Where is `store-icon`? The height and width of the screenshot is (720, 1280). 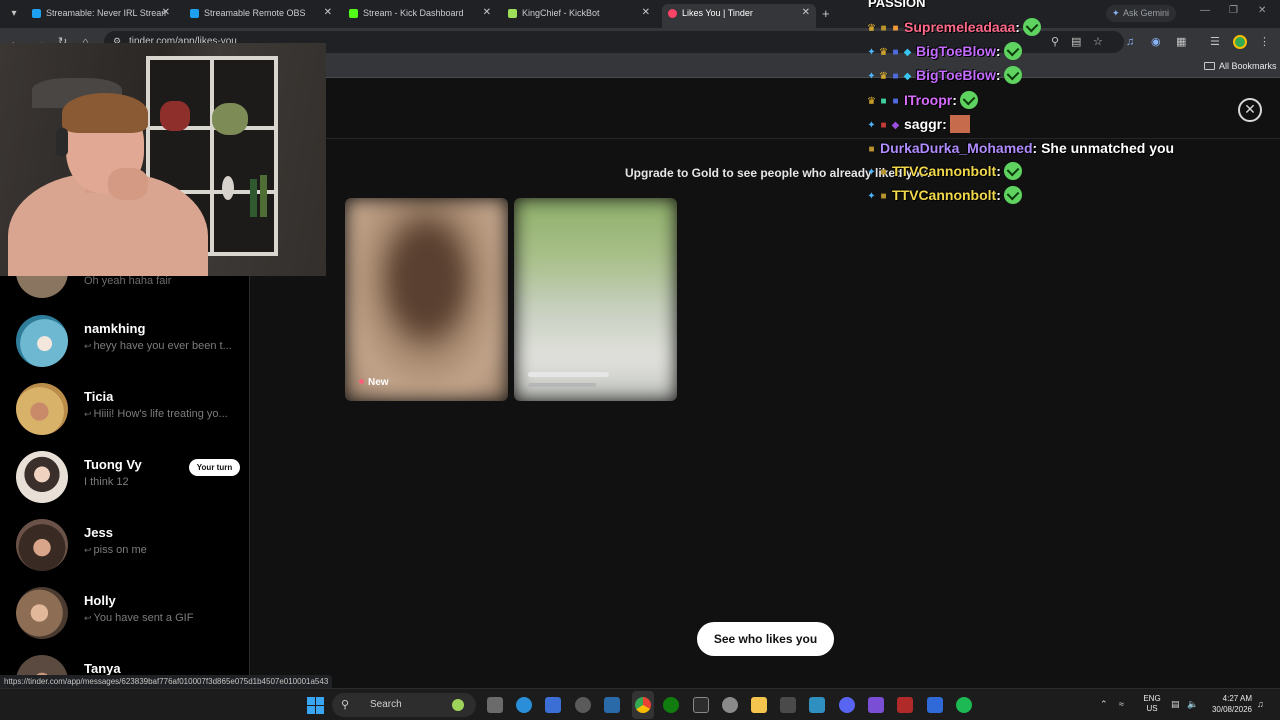
store-icon is located at coordinates (788, 705).